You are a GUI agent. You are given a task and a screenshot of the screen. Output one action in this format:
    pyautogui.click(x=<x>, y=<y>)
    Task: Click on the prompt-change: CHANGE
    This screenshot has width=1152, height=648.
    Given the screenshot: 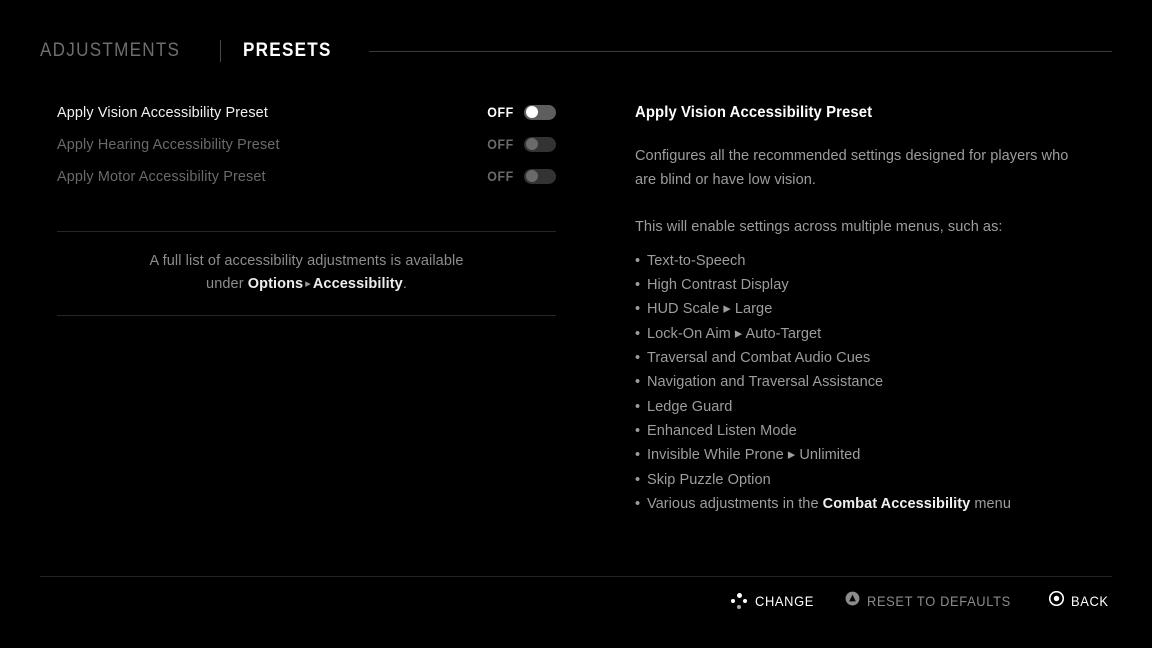 What is the action you would take?
    pyautogui.click(x=774, y=601)
    